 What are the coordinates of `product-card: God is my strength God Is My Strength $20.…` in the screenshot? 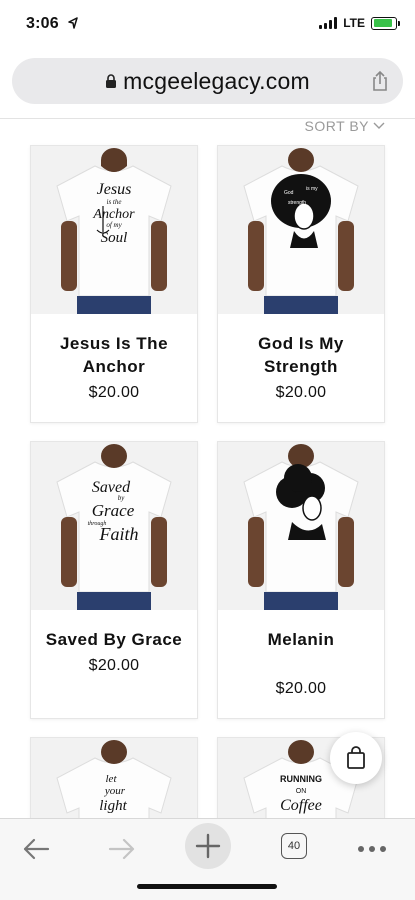 It's located at (301, 284).